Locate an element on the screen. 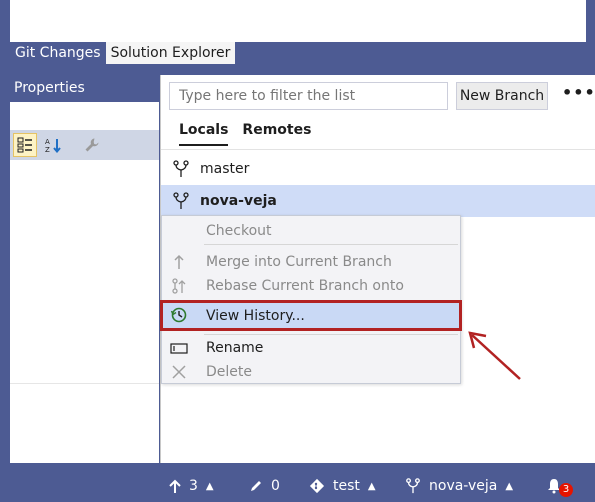 The width and height of the screenshot is (595, 502). branch-row-nova-veja: nova-veja is located at coordinates (378, 201).